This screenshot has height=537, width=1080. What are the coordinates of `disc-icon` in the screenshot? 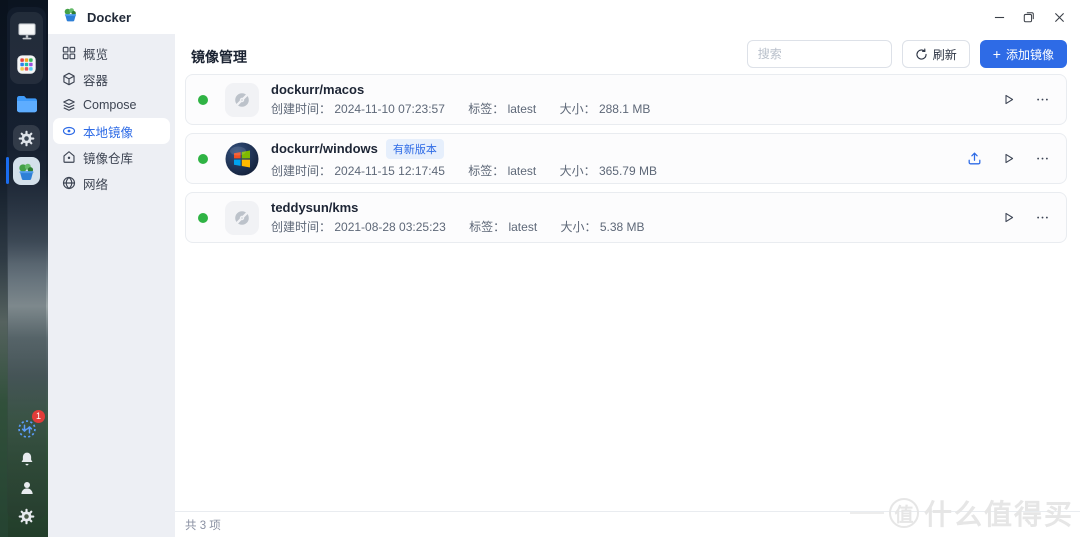 It's located at (69, 131).